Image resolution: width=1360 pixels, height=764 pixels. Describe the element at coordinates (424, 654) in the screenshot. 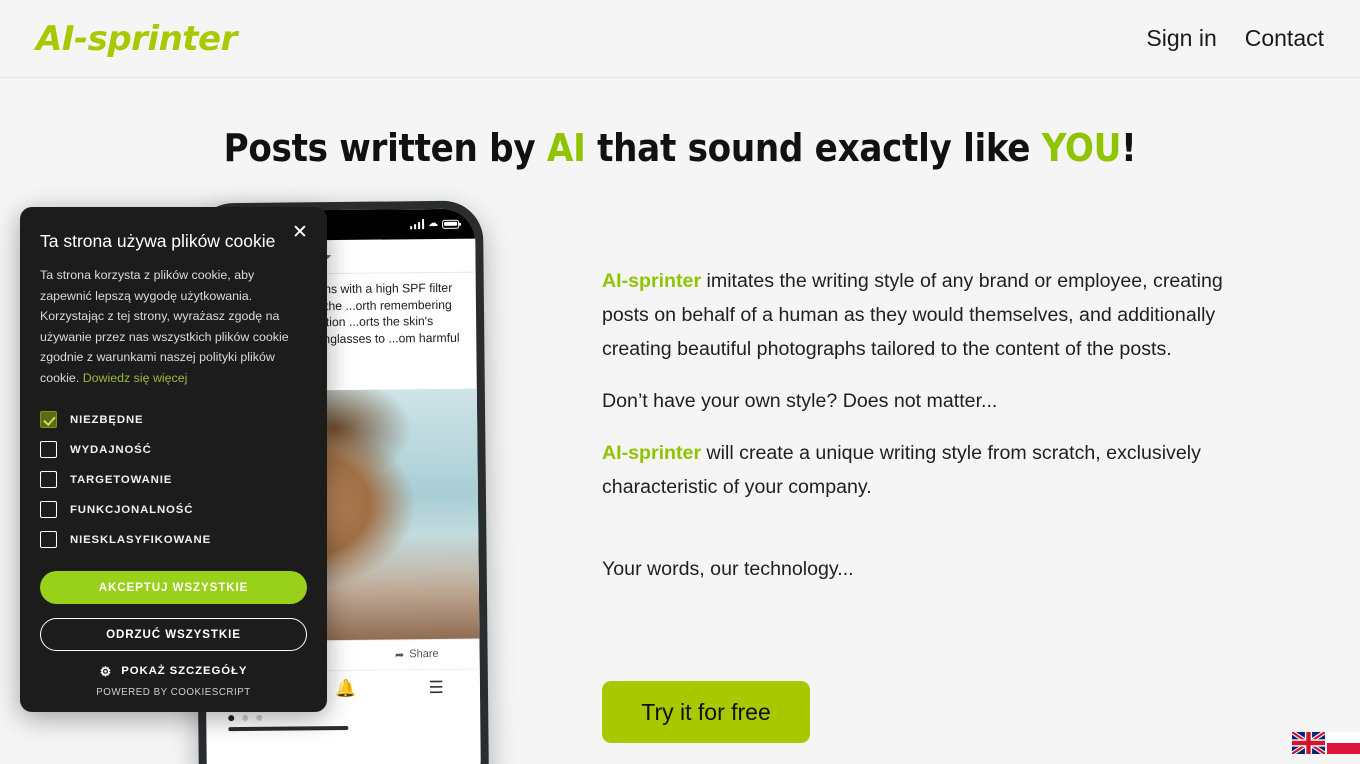

I see `share-label: Share` at that location.